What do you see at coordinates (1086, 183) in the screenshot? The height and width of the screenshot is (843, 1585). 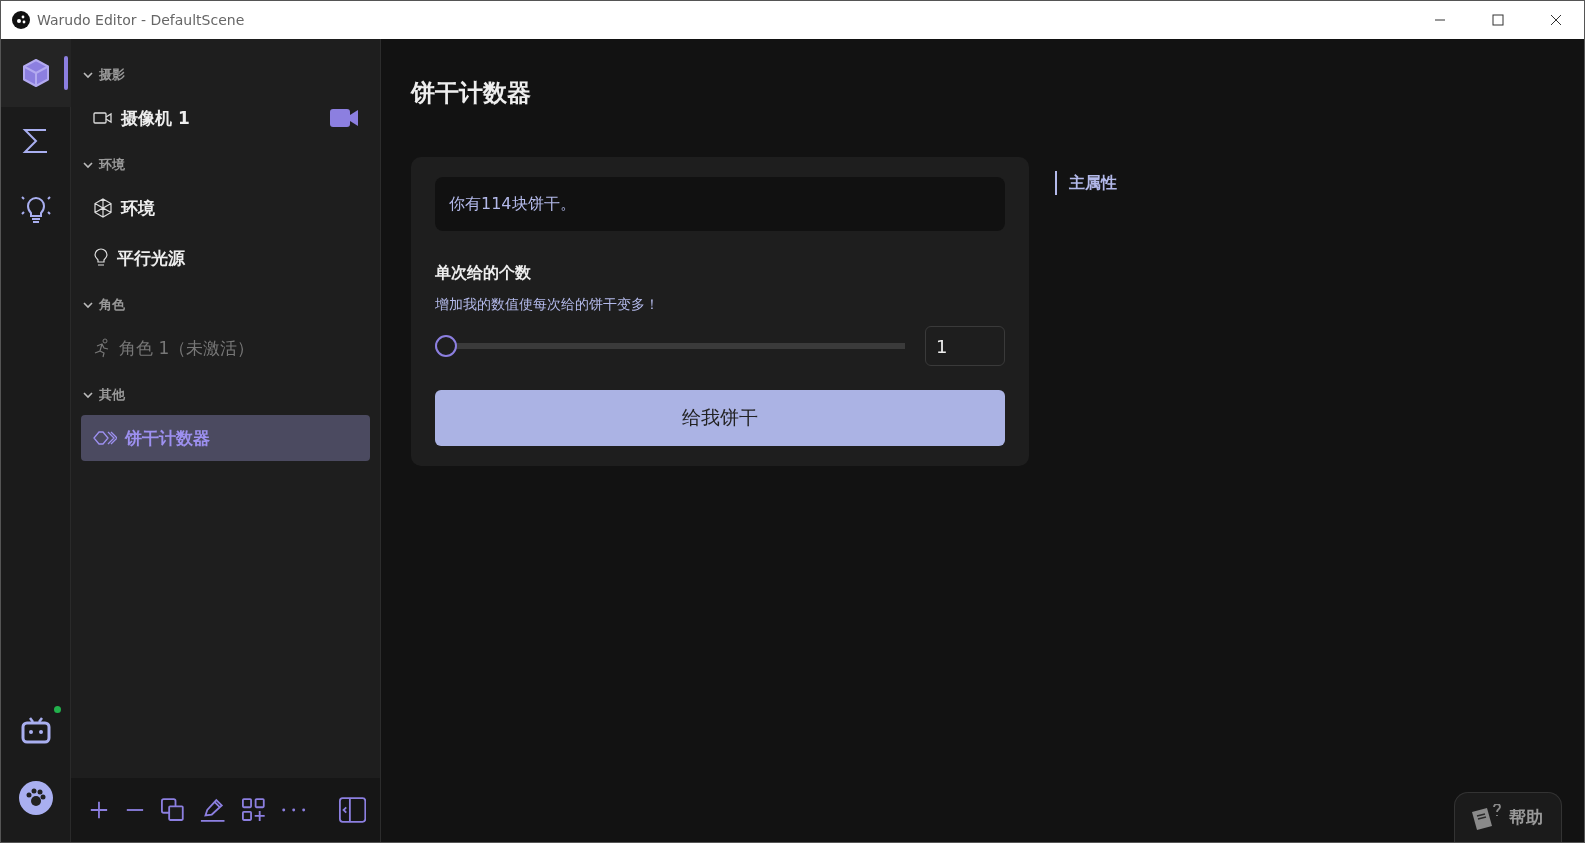 I see `section-link: 主属性` at bounding box center [1086, 183].